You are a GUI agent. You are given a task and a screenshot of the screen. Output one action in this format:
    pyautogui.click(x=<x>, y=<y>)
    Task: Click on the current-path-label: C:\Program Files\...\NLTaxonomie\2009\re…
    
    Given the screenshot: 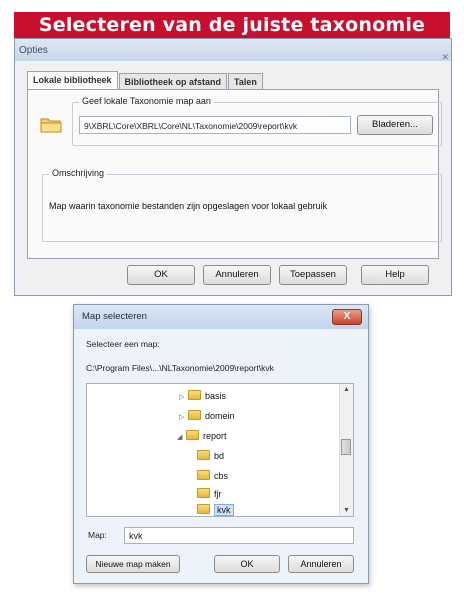 What is the action you would take?
    pyautogui.click(x=180, y=368)
    